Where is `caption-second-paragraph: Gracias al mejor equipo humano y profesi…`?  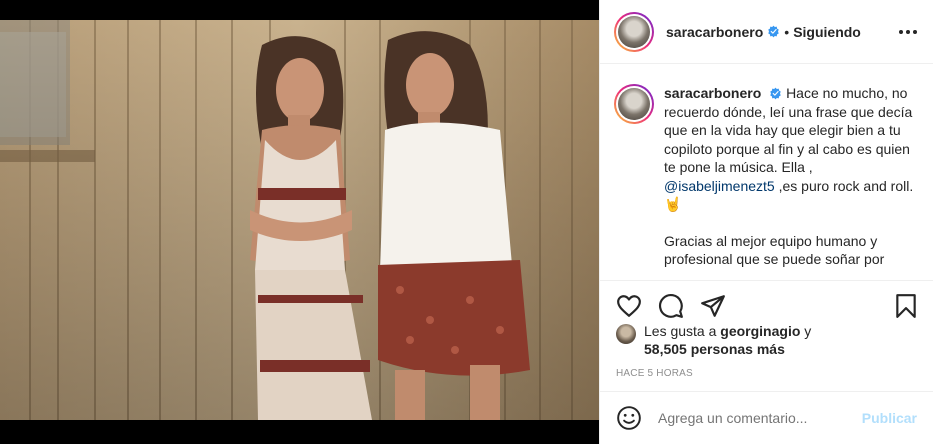 caption-second-paragraph: Gracias al mejor equipo humano y profesi… is located at coordinates (774, 250).